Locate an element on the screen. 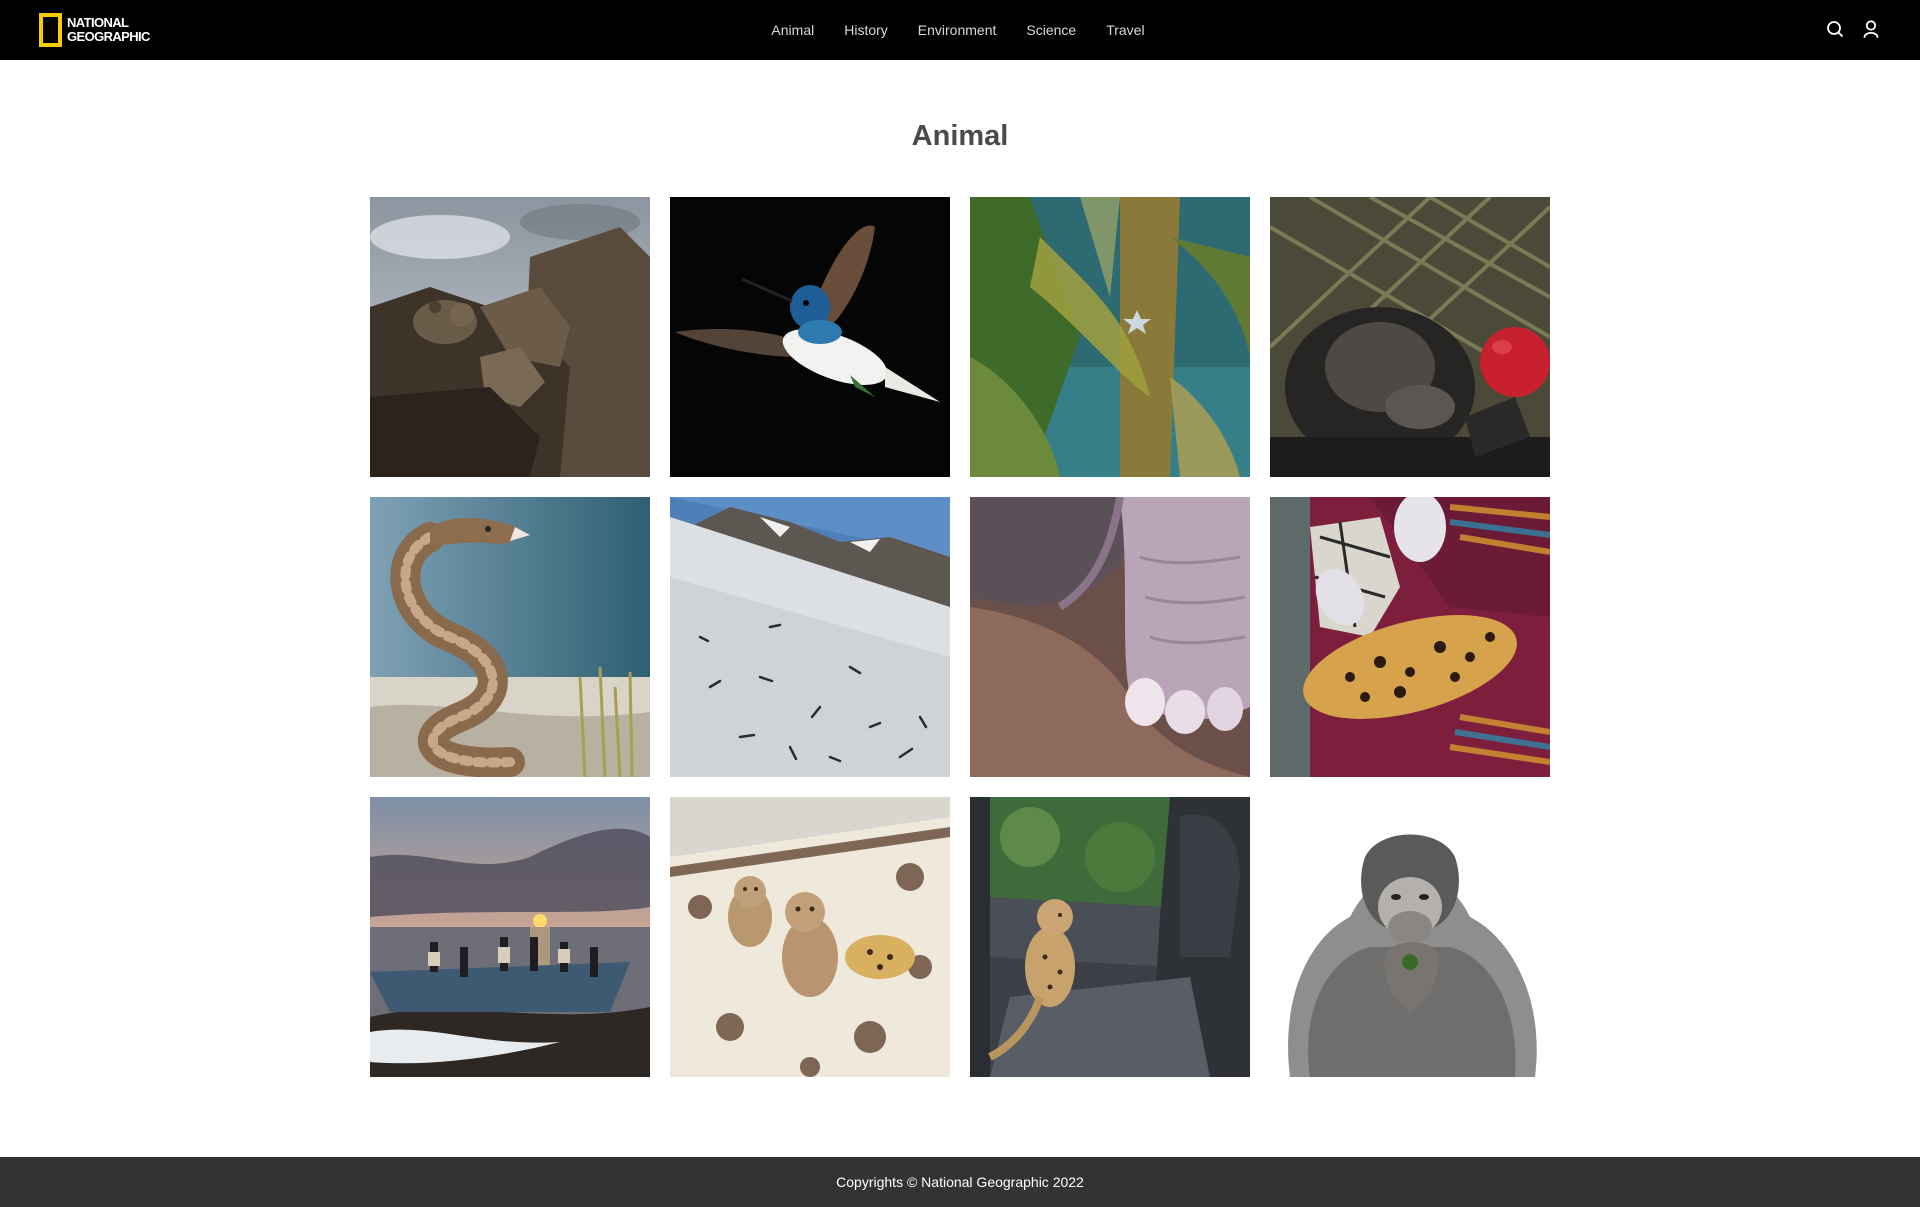 This screenshot has width=1920, height=1207. elephant-foot-image is located at coordinates (1110, 637).